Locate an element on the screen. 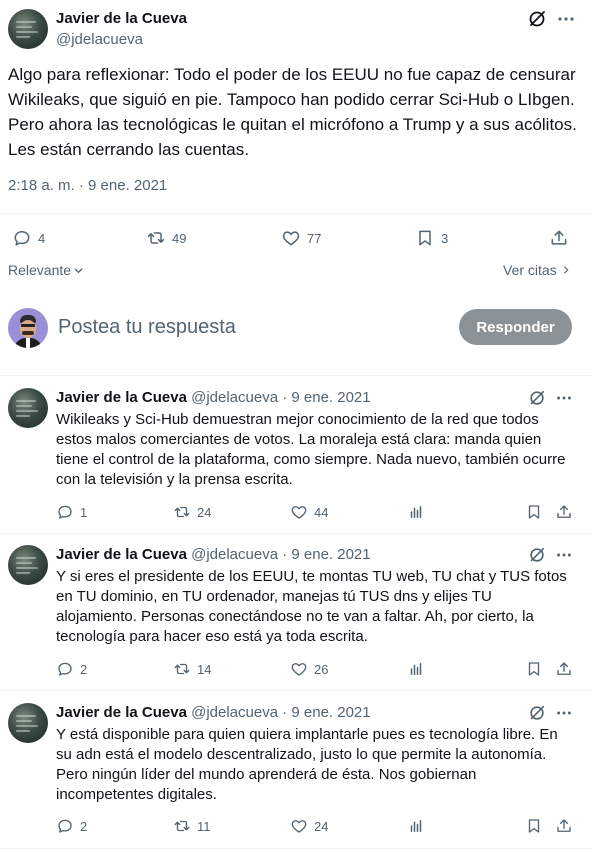 This screenshot has width=592, height=852. like-count: 26 is located at coordinates (321, 669).